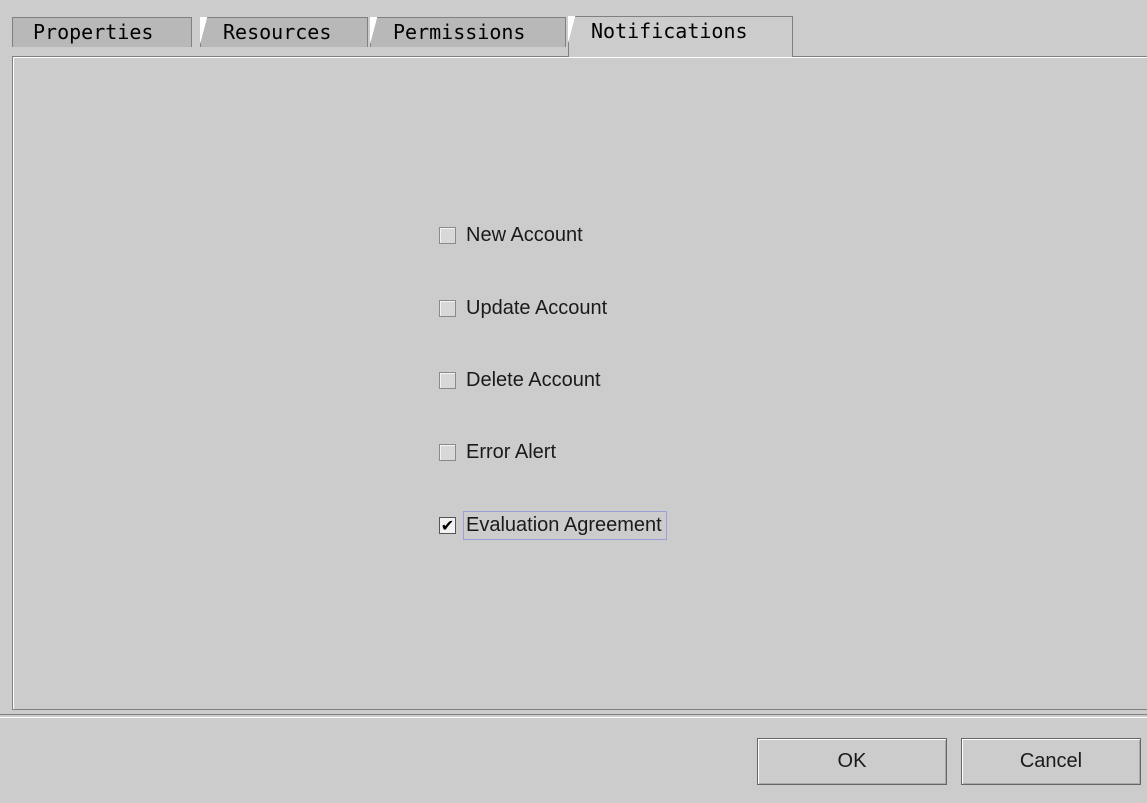  I want to click on tab-resources: Resources, so click(284, 32).